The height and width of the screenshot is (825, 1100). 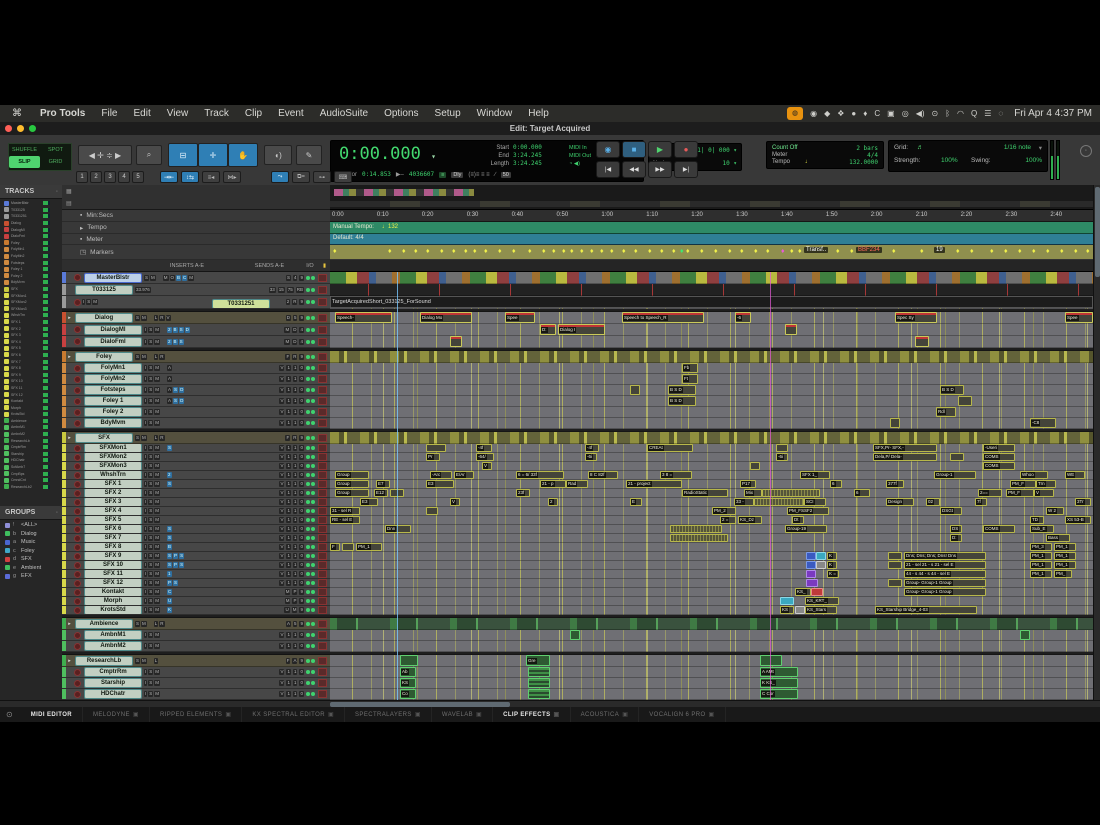 What do you see at coordinates (169, 177) in the screenshot?
I see `tab-to-transient-button: ⇥⇤` at bounding box center [169, 177].